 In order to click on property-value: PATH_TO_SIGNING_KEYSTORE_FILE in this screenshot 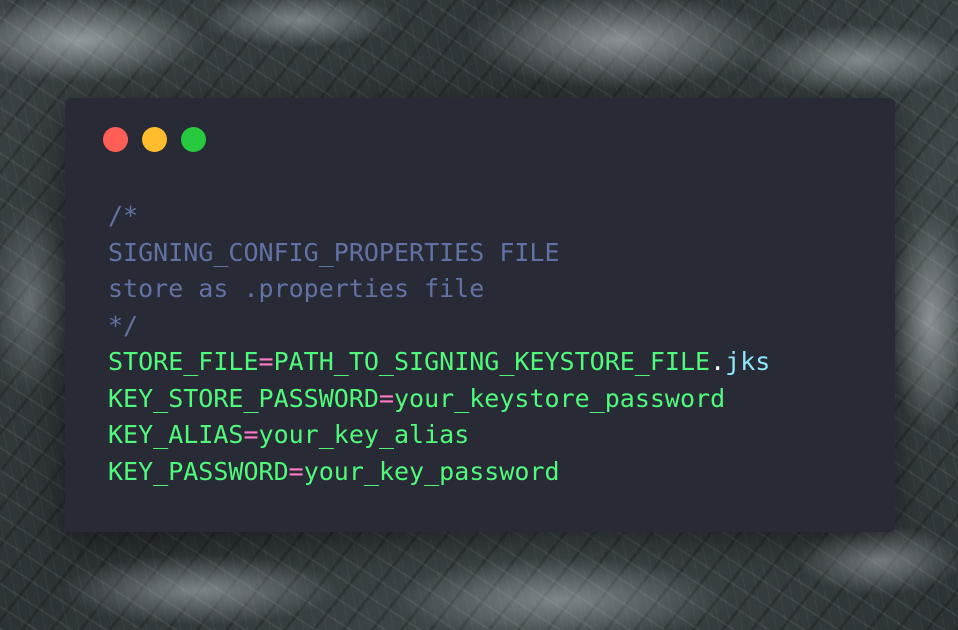, I will do `click(492, 361)`.